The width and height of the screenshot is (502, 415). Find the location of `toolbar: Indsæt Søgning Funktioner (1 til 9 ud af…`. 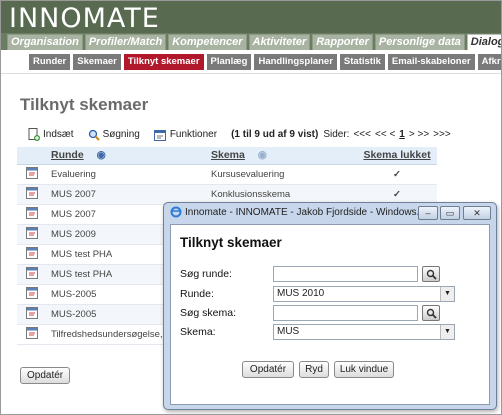

toolbar: Indsæt Søgning Funktioner (1 til 9 ud af… is located at coordinates (241, 134).